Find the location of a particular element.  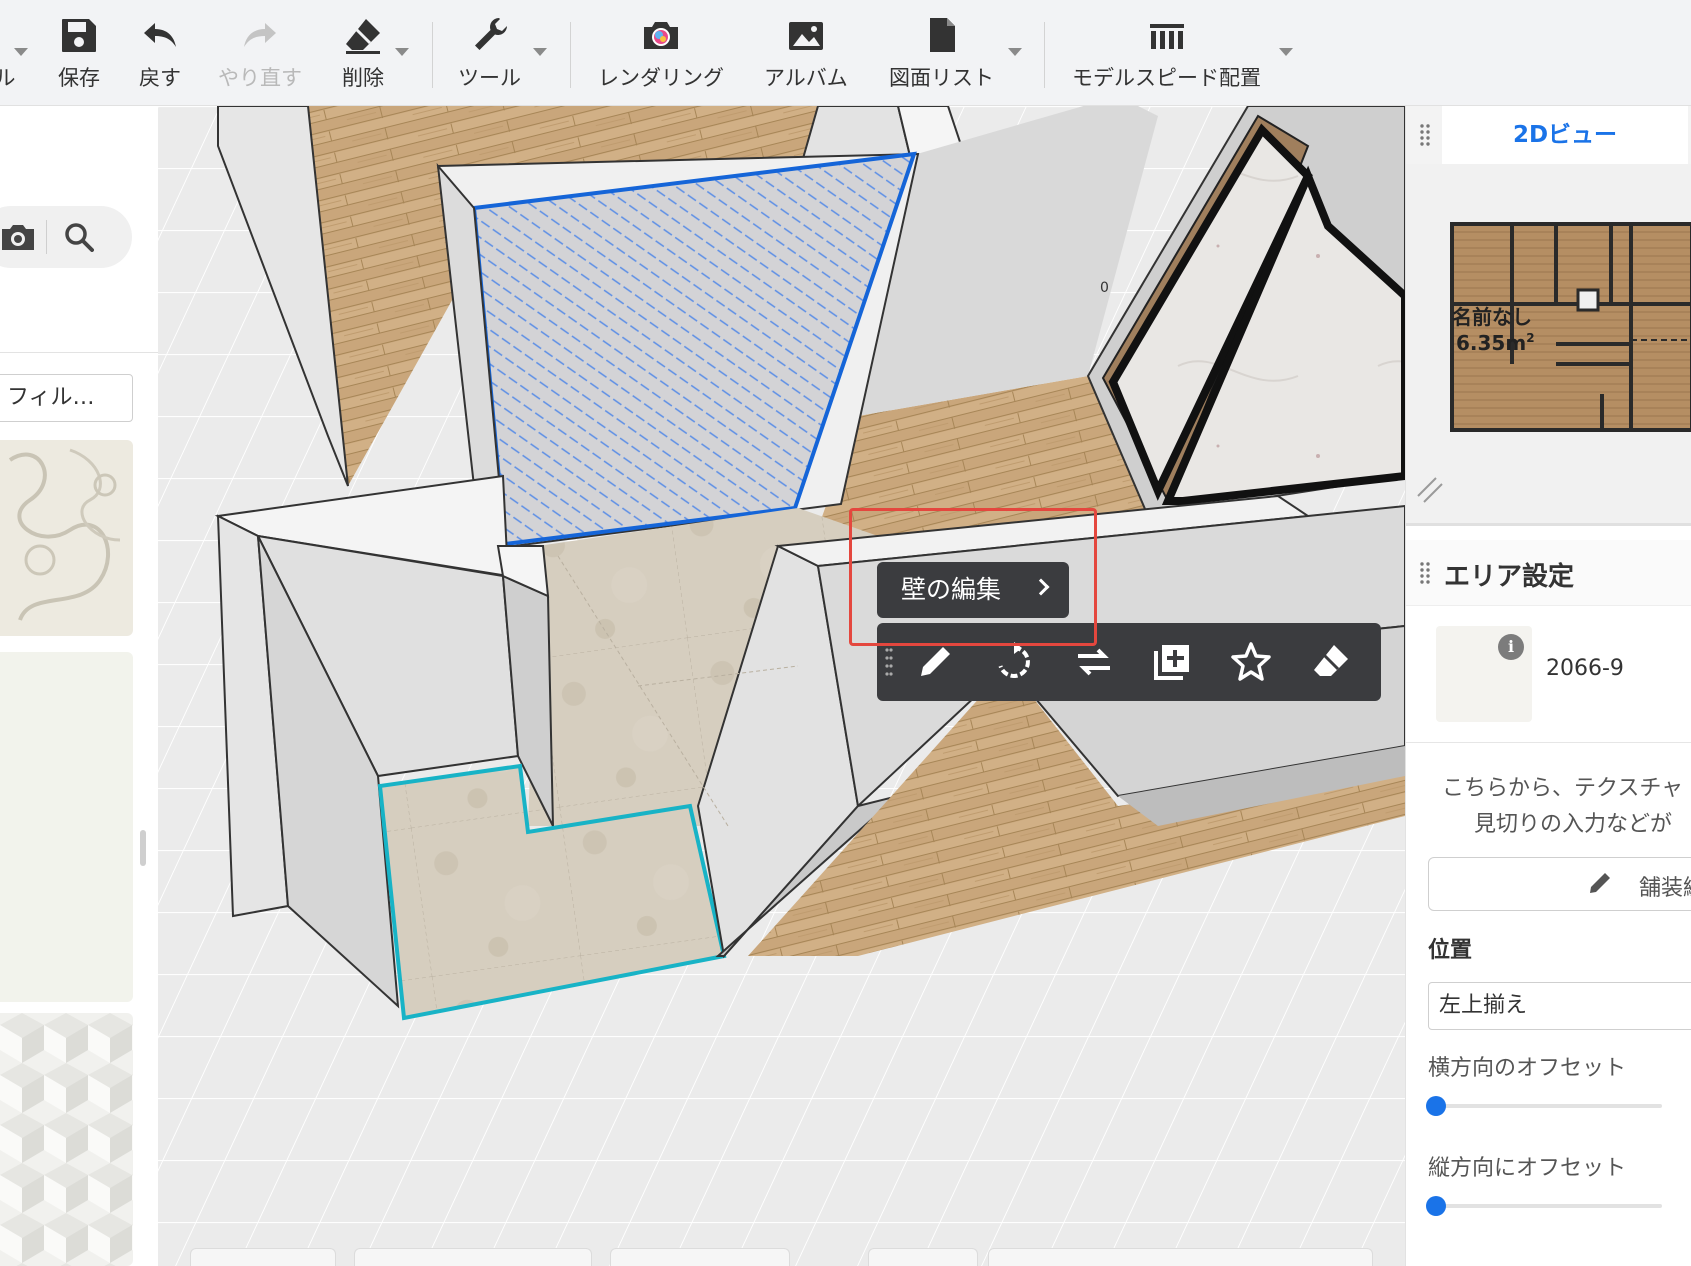

section-divider is located at coordinates (1548, 742).